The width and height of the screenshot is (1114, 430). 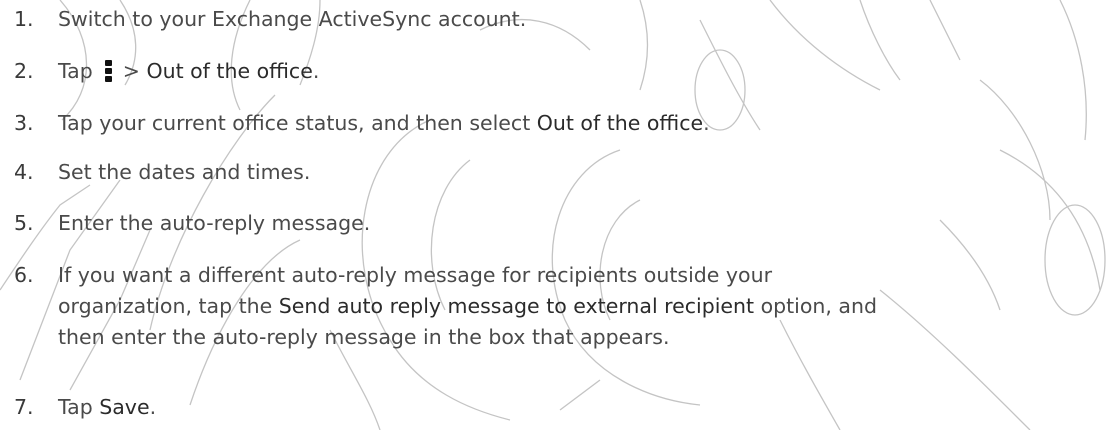 I want to click on step-number: 3., so click(x=24, y=123).